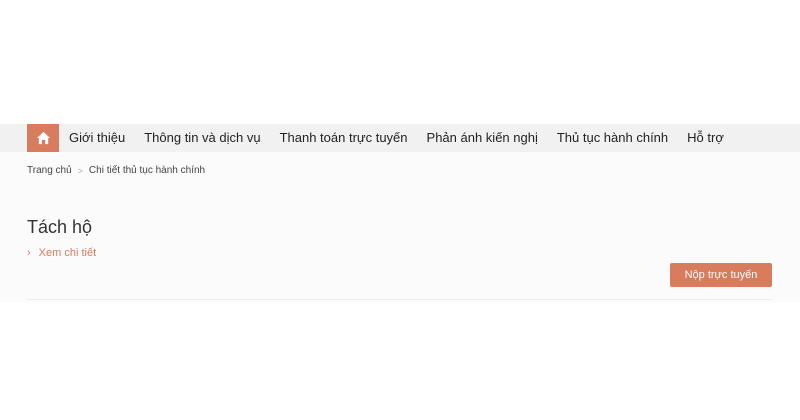 The image size is (800, 420). I want to click on view-detail-link: › Xem chi tiết, so click(61, 253).